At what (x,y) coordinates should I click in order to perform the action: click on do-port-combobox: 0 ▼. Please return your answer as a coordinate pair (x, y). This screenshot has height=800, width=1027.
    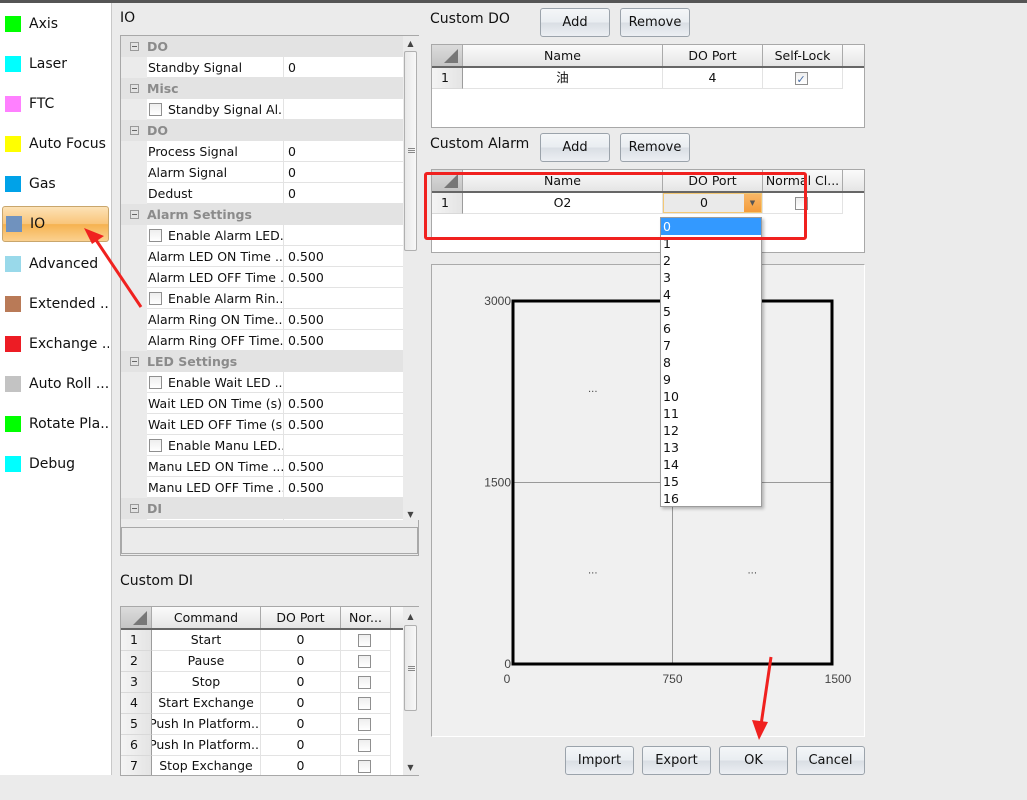
    Looking at the image, I should click on (712, 203).